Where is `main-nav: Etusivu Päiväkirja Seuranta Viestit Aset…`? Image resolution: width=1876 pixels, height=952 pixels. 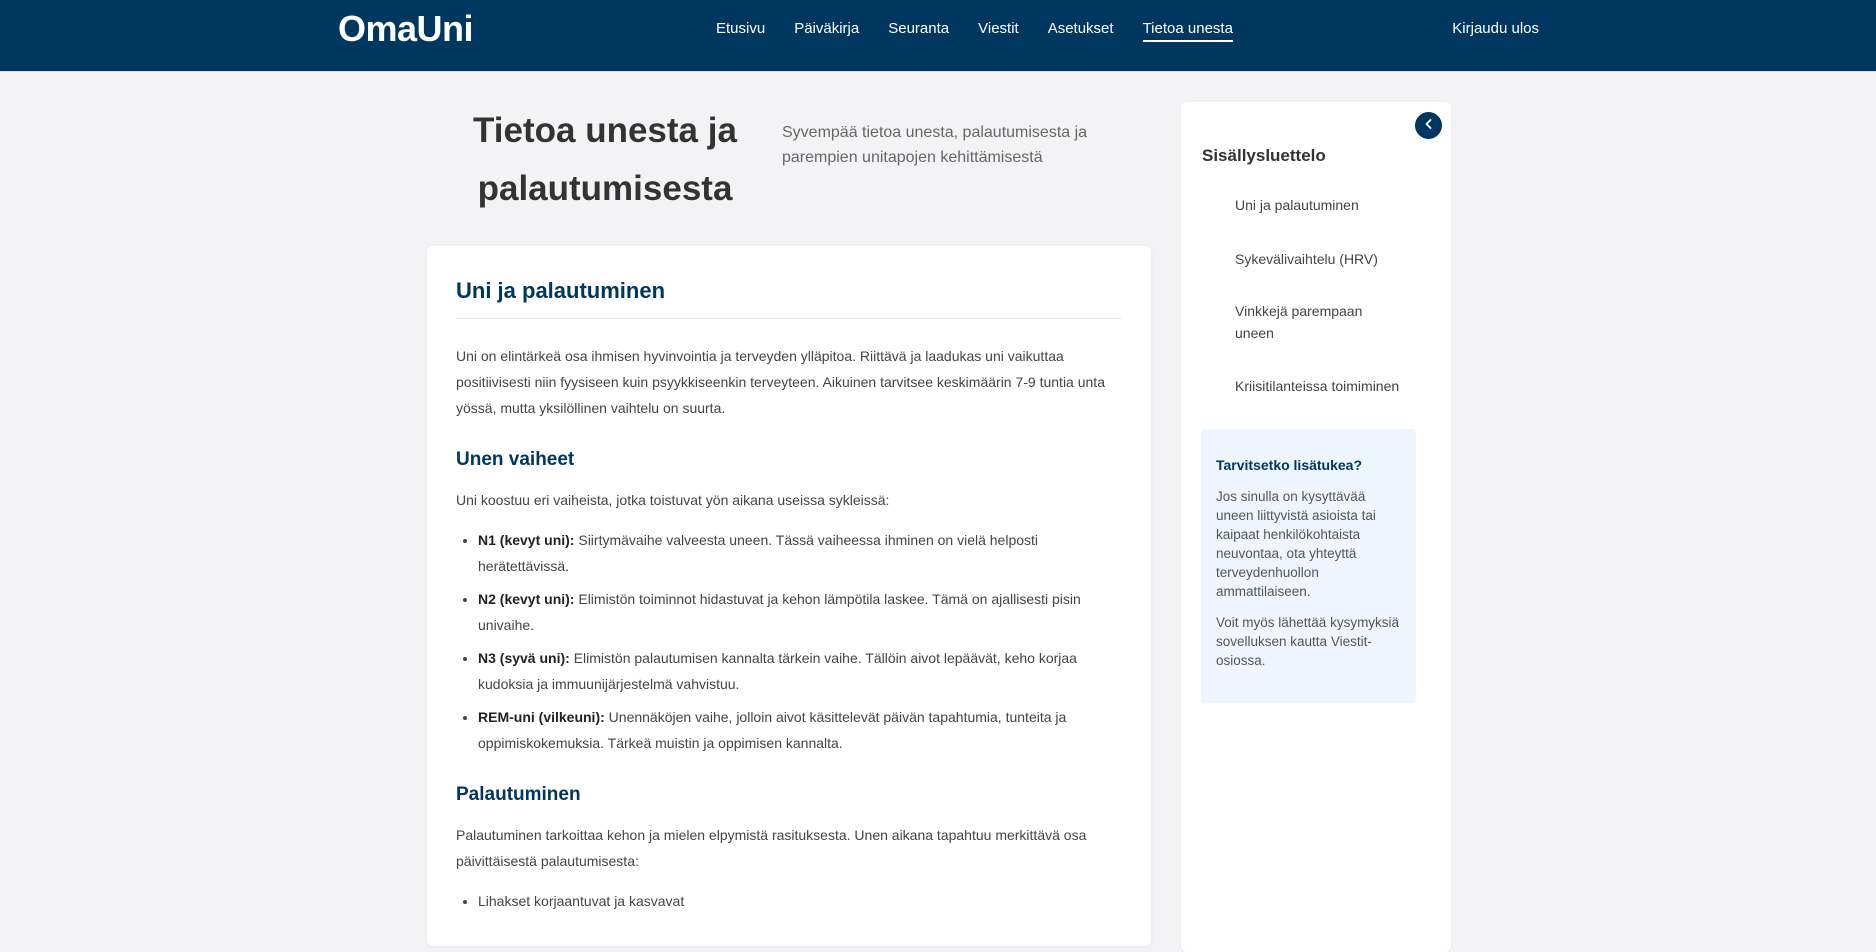
main-nav: Etusivu Päiväkirja Seuranta Viestit Aset… is located at coordinates (989, 31).